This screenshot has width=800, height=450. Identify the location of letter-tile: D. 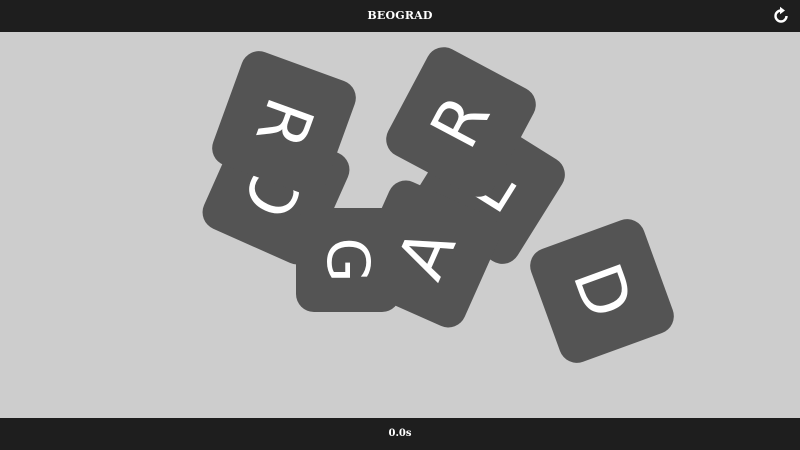
(602, 291).